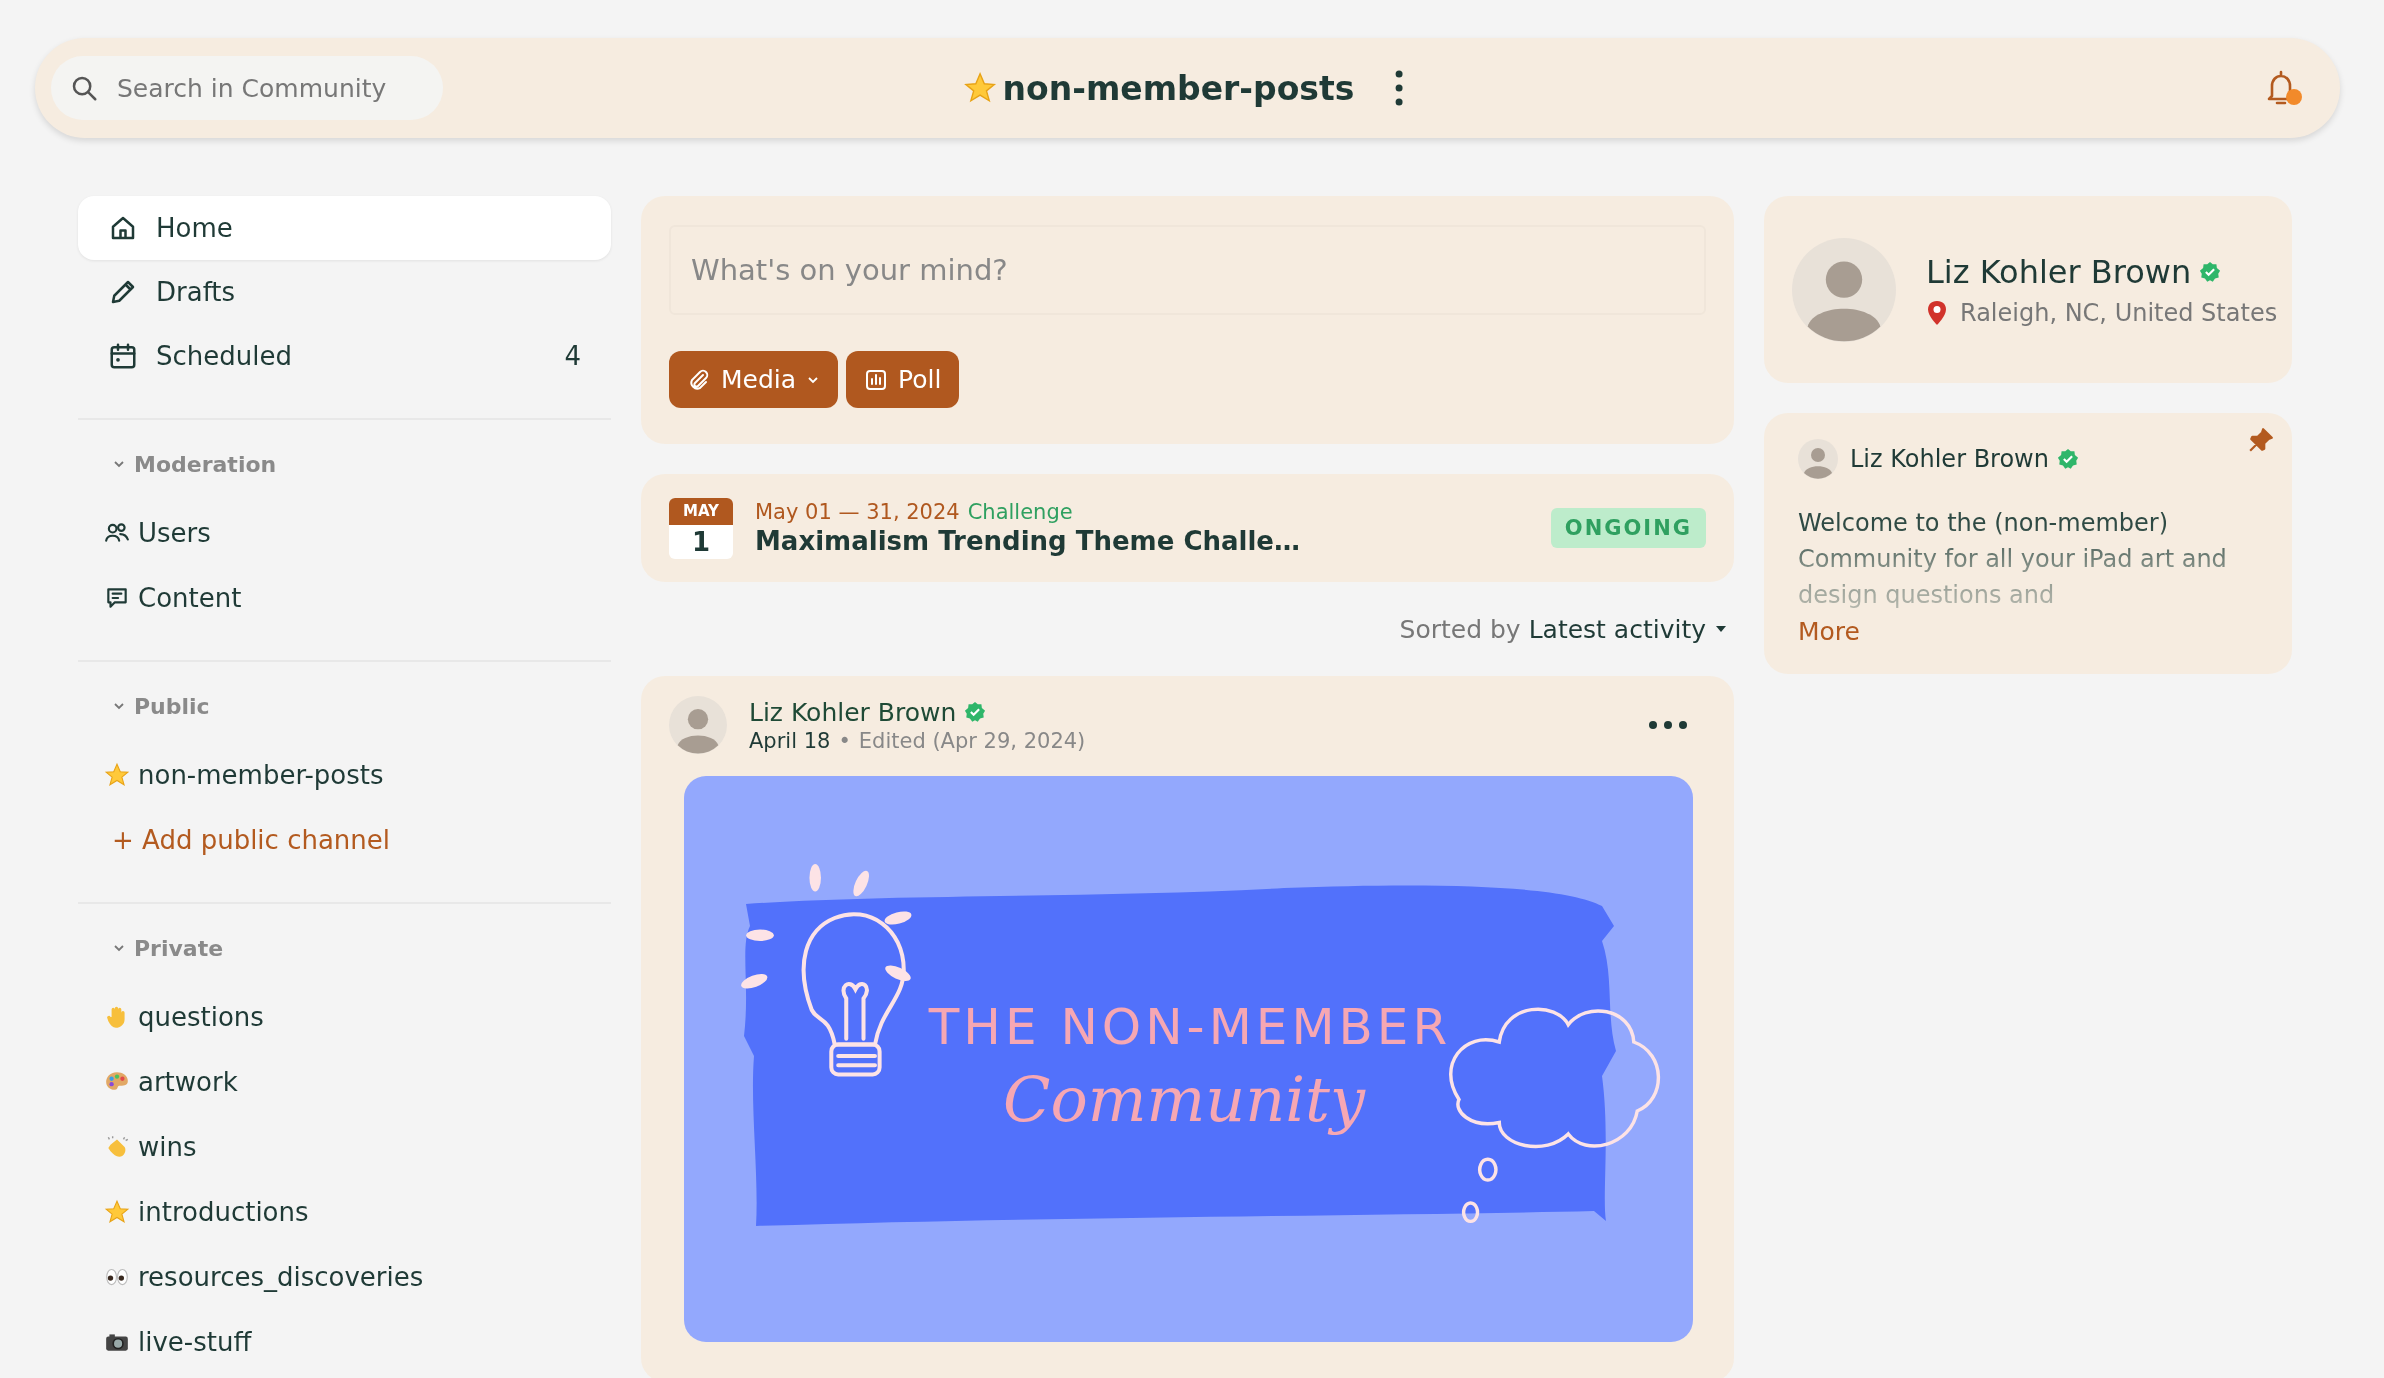  Describe the element at coordinates (790, 740) in the screenshot. I see `post-date: April 18` at that location.